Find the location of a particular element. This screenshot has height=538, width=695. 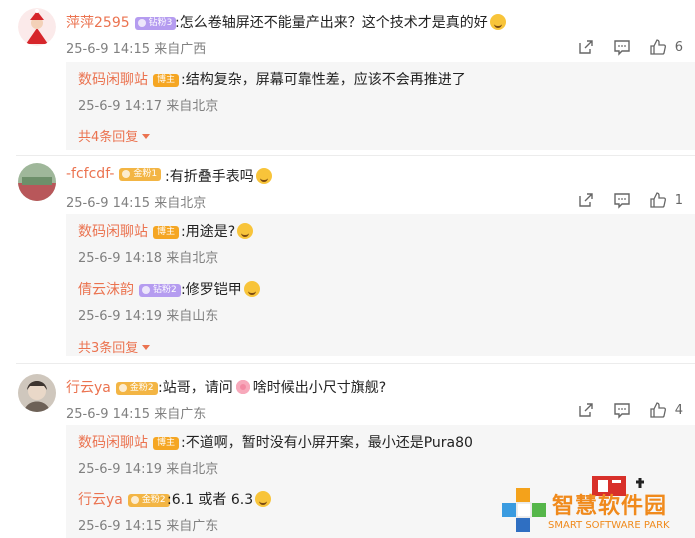

comment-meta: 25-6-9 14:15 来自广东 is located at coordinates (136, 414).